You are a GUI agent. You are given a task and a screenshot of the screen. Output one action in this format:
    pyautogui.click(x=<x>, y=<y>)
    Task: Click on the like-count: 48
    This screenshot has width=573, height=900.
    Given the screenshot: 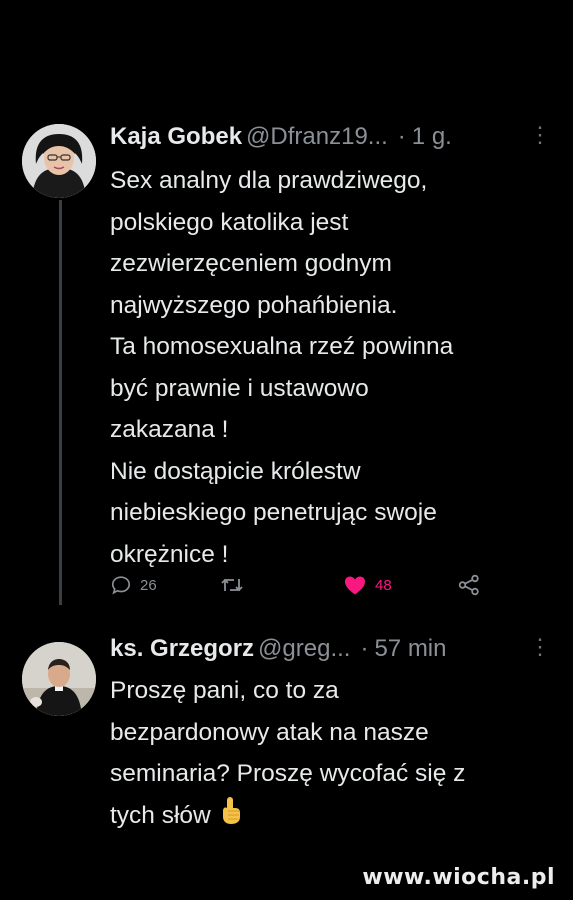 What is the action you would take?
    pyautogui.click(x=383, y=585)
    